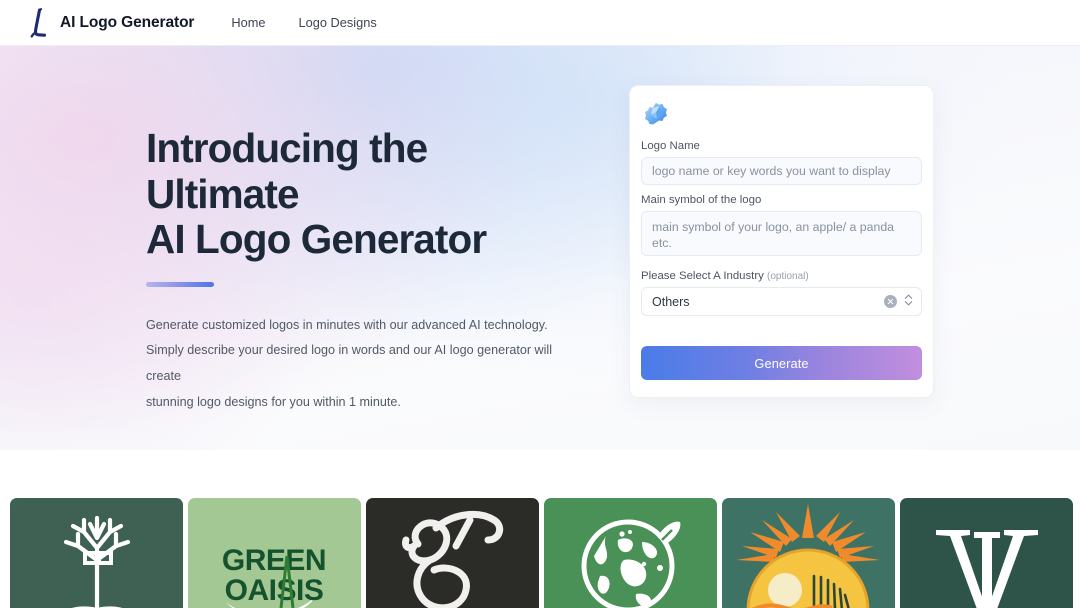 This screenshot has height=608, width=1080. I want to click on calligraphic-l-logo-icon, so click(38, 22).